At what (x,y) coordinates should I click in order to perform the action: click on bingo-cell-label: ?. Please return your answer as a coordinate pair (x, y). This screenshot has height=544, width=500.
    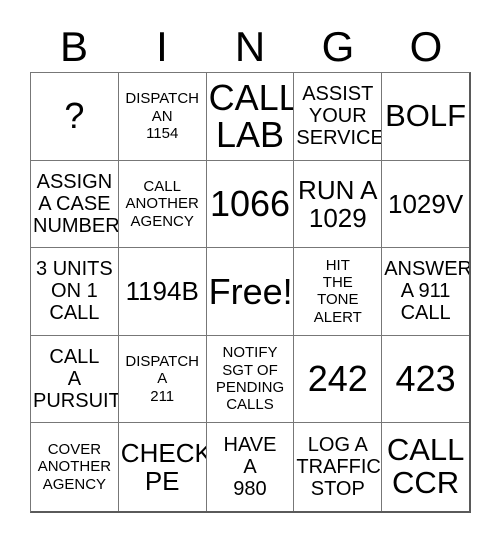
    Looking at the image, I should click on (74, 116).